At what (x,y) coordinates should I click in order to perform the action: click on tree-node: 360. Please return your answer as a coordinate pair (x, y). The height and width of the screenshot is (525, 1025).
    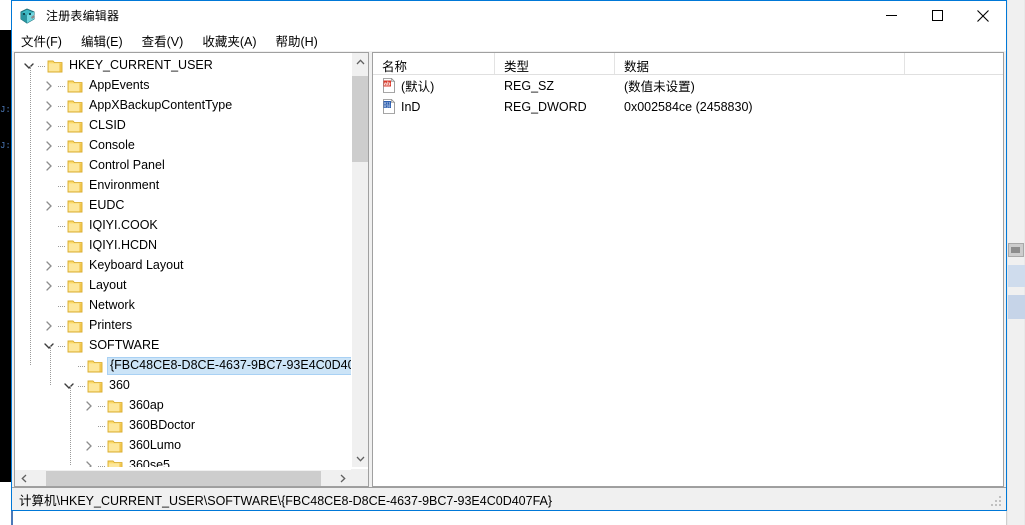
    Looking at the image, I should click on (183, 386).